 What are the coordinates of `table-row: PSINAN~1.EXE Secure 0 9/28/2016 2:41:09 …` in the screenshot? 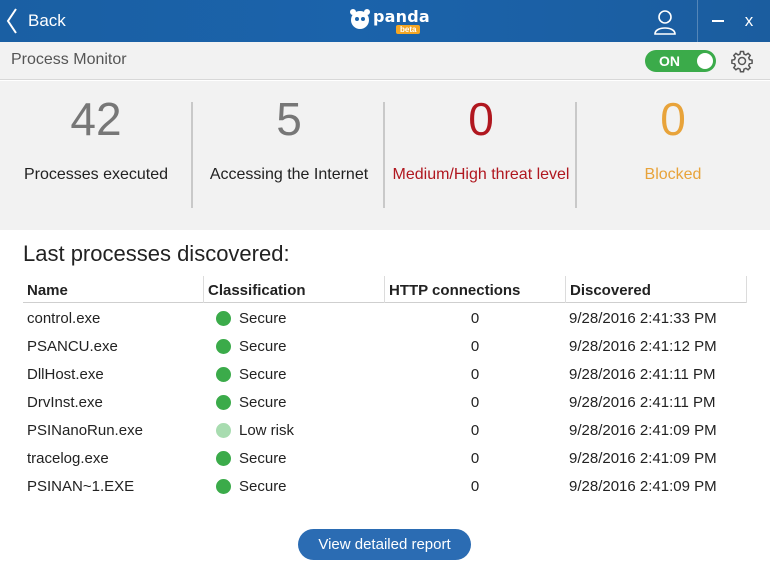 It's located at (385, 486).